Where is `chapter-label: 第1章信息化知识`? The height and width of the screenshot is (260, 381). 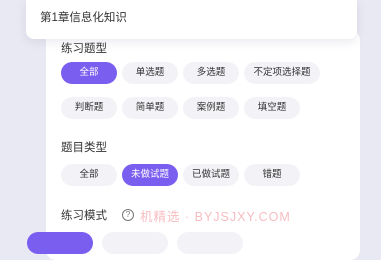 chapter-label: 第1章信息化知识 is located at coordinates (83, 18).